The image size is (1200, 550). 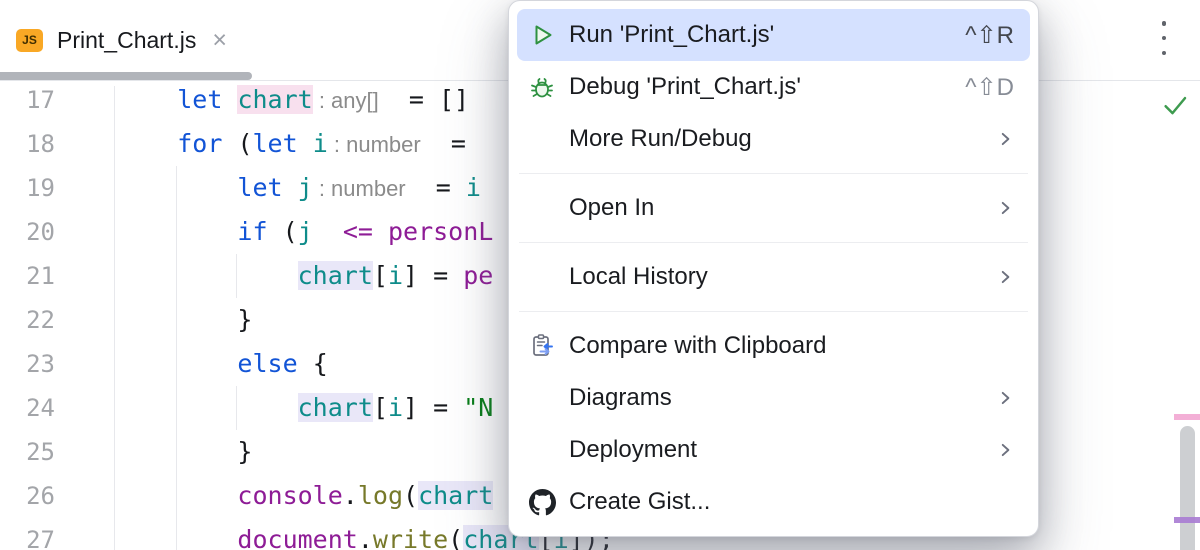 What do you see at coordinates (773, 87) in the screenshot?
I see `menu-item-debug: Debug 'Print_Chart.js' ^⇧D` at bounding box center [773, 87].